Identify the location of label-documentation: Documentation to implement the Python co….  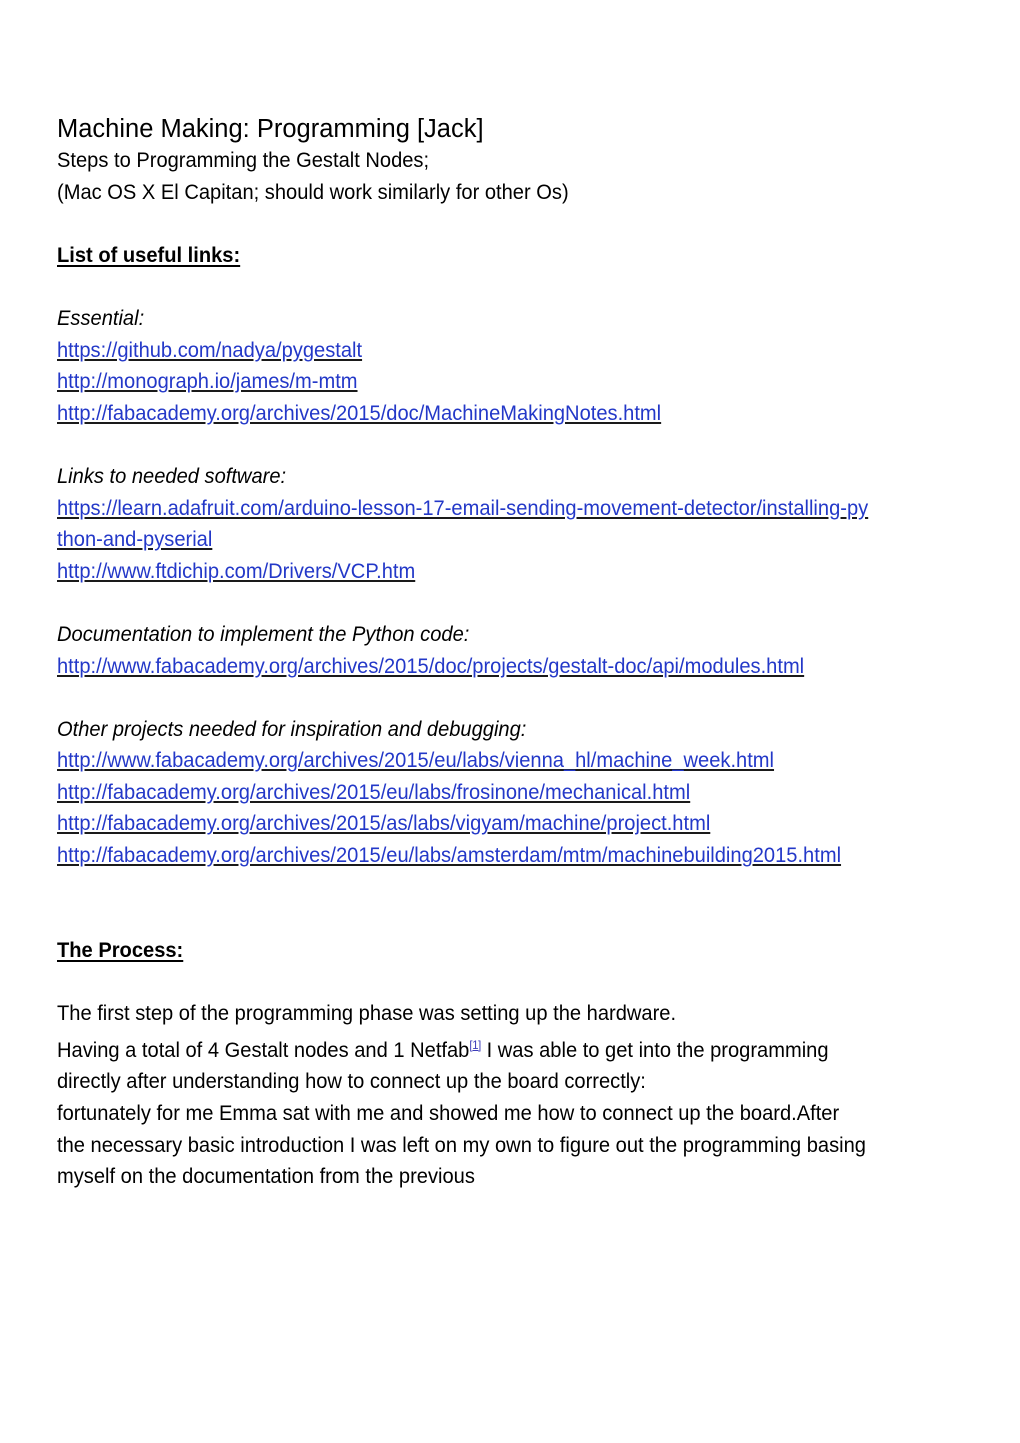
(263, 633).